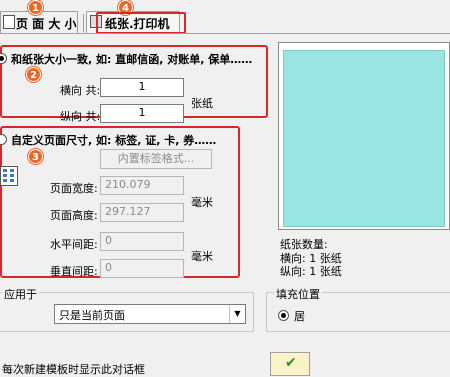  Describe the element at coordinates (202, 103) in the screenshot. I see `sheets-unit-label: 张纸` at that location.